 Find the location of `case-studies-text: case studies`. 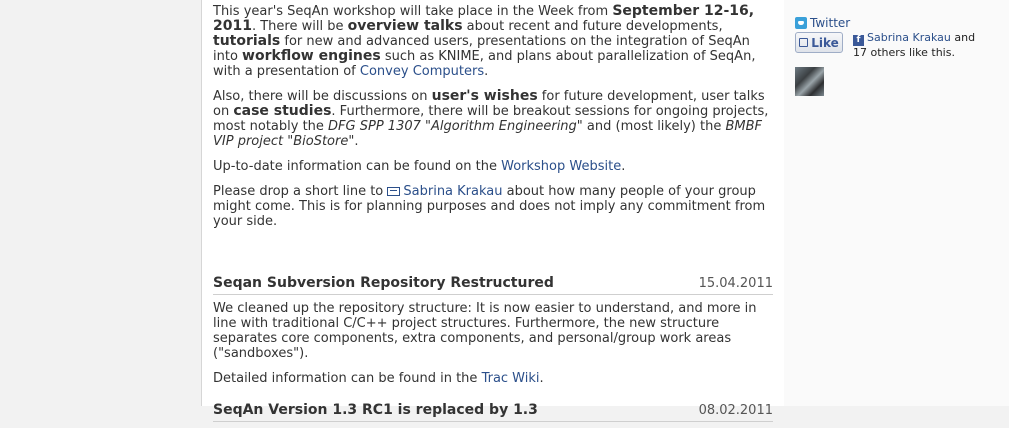

case-studies-text: case studies is located at coordinates (282, 111).